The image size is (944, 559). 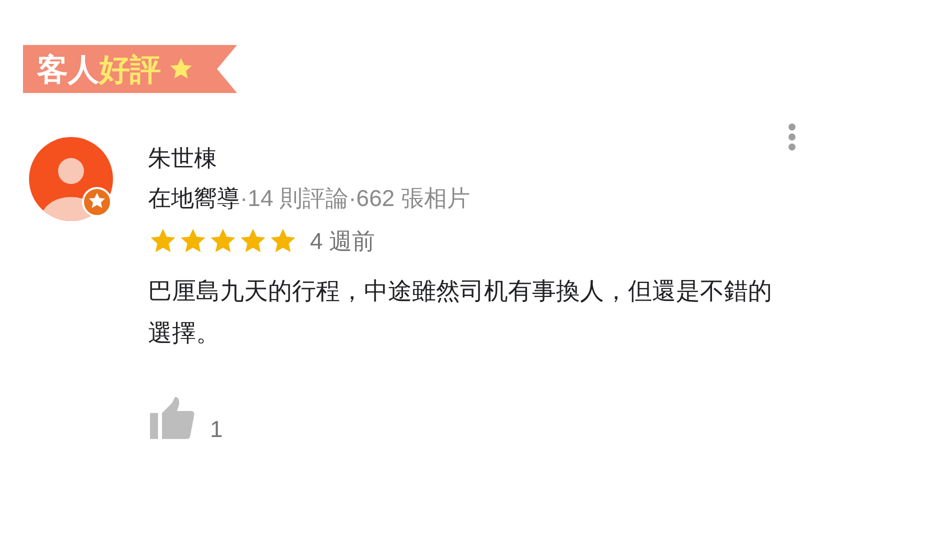 What do you see at coordinates (460, 312) in the screenshot?
I see `review-text: 巴厘島九天的行程，中途雖然司机有事換人，但還是不錯的選擇。` at bounding box center [460, 312].